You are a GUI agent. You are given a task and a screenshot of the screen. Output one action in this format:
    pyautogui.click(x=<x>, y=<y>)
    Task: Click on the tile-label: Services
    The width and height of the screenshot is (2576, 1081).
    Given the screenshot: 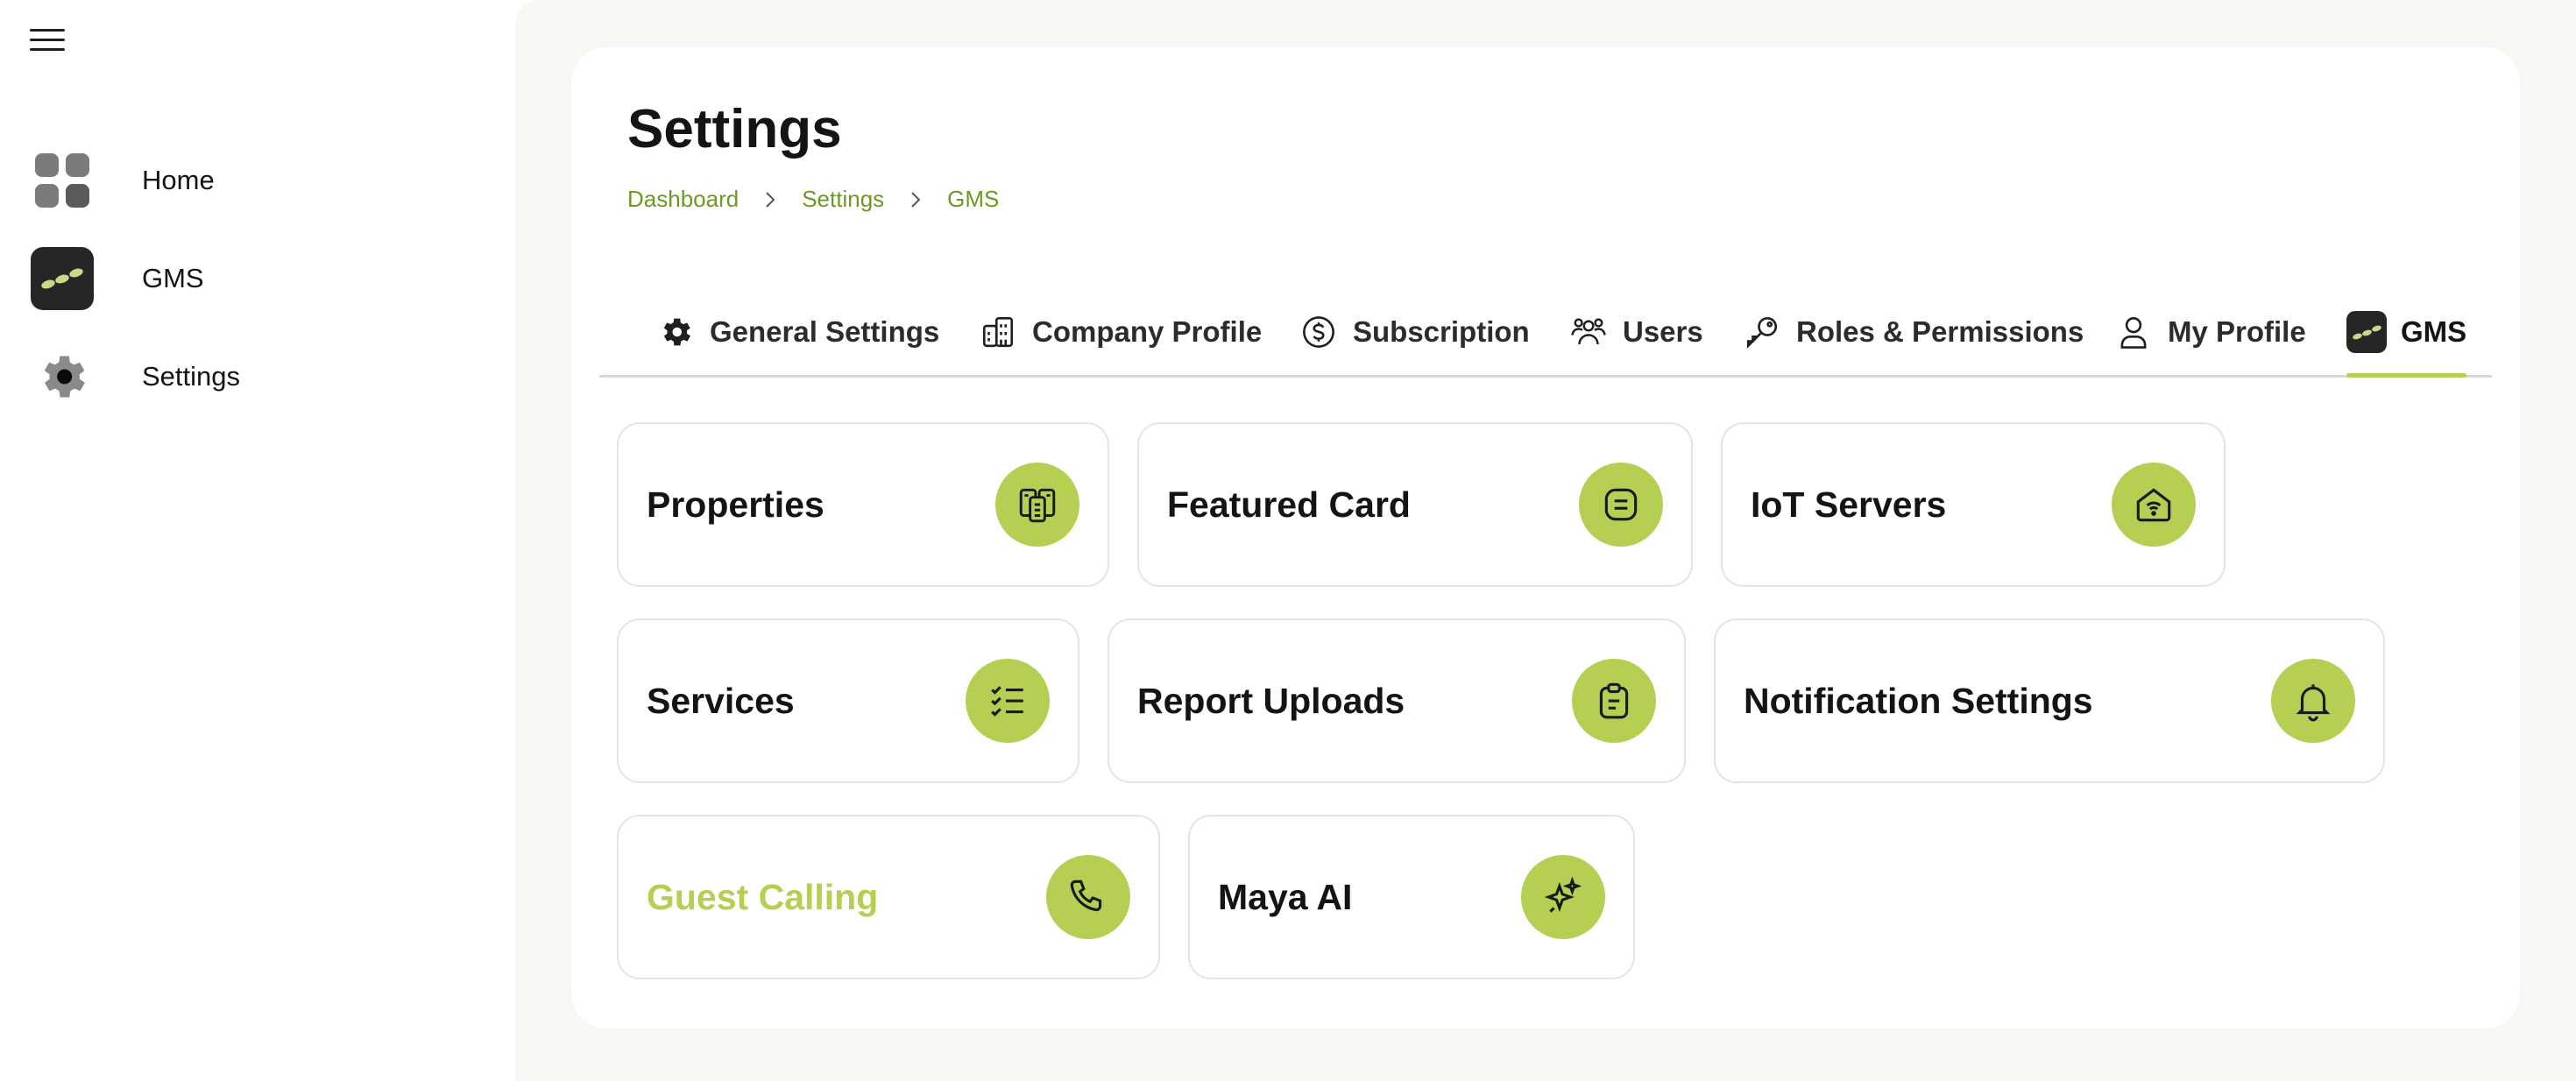 What is the action you would take?
    pyautogui.click(x=721, y=700)
    